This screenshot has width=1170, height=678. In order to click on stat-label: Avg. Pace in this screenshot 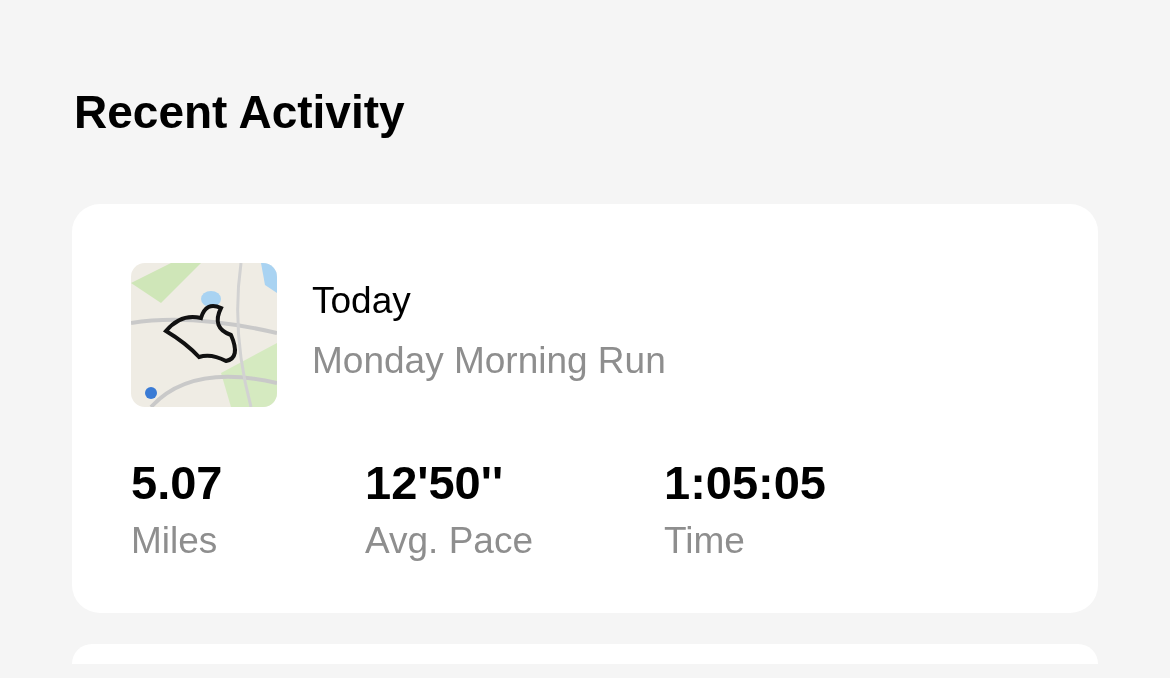, I will do `click(449, 541)`.